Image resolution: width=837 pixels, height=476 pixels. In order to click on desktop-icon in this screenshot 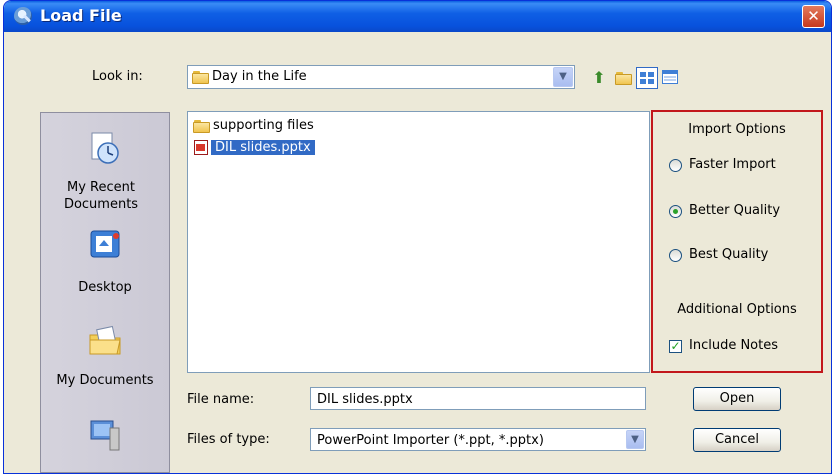, I will do `click(105, 245)`.